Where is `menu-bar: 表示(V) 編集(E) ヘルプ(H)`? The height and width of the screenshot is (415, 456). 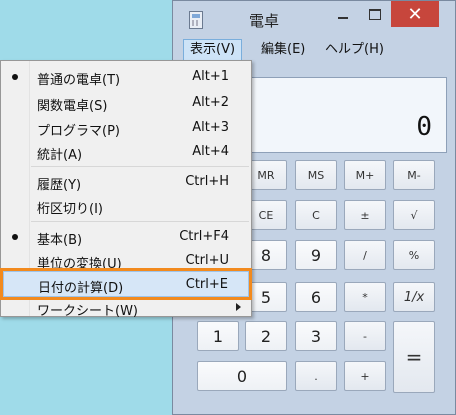
menu-bar: 表示(V) 編集(E) ヘルプ(H) is located at coordinates (314, 50).